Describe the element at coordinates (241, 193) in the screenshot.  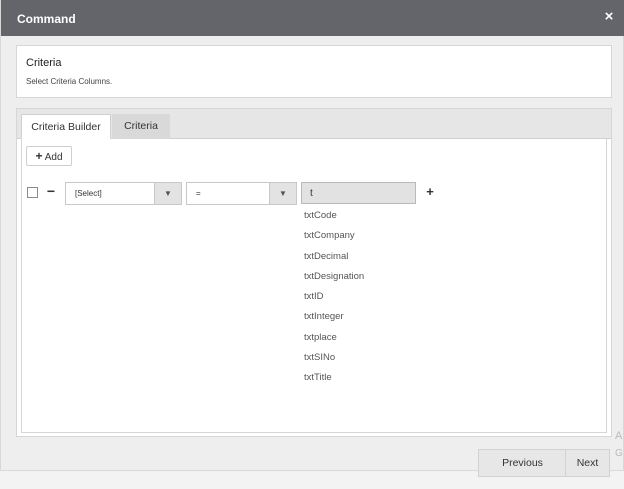
I see `operator-select: = ▼` at that location.